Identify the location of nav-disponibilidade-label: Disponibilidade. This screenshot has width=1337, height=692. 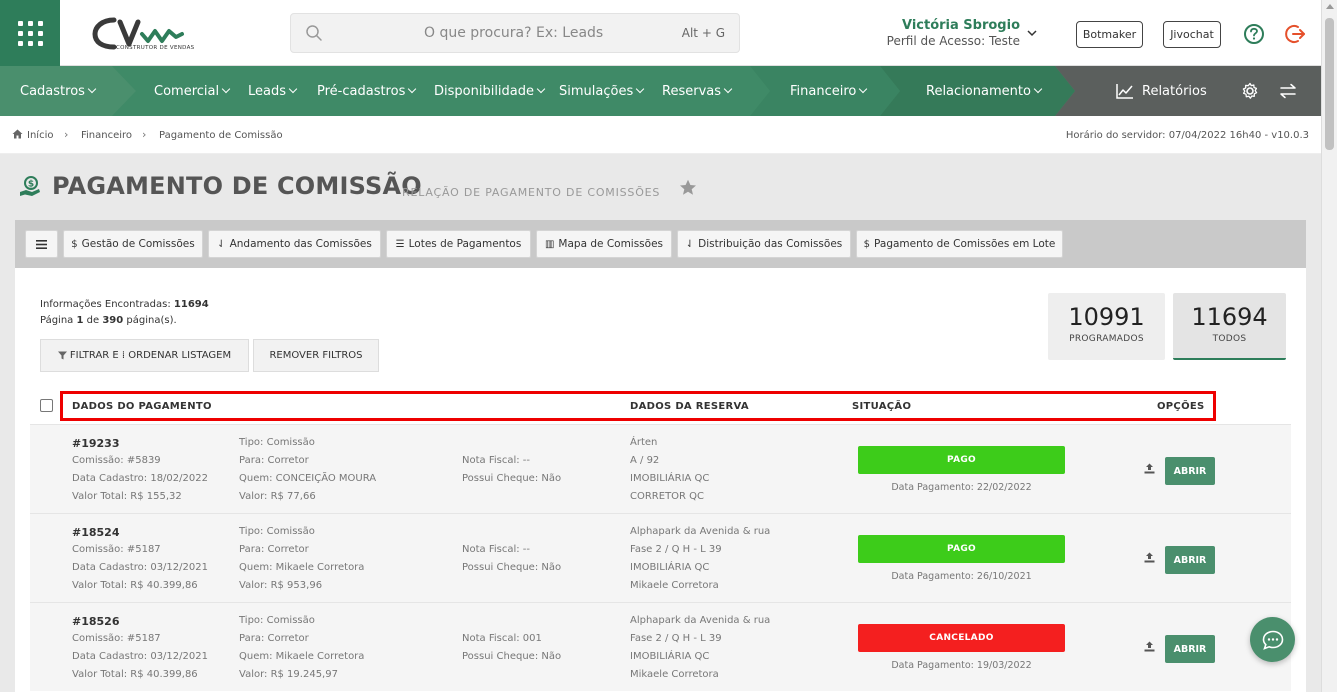
(484, 91).